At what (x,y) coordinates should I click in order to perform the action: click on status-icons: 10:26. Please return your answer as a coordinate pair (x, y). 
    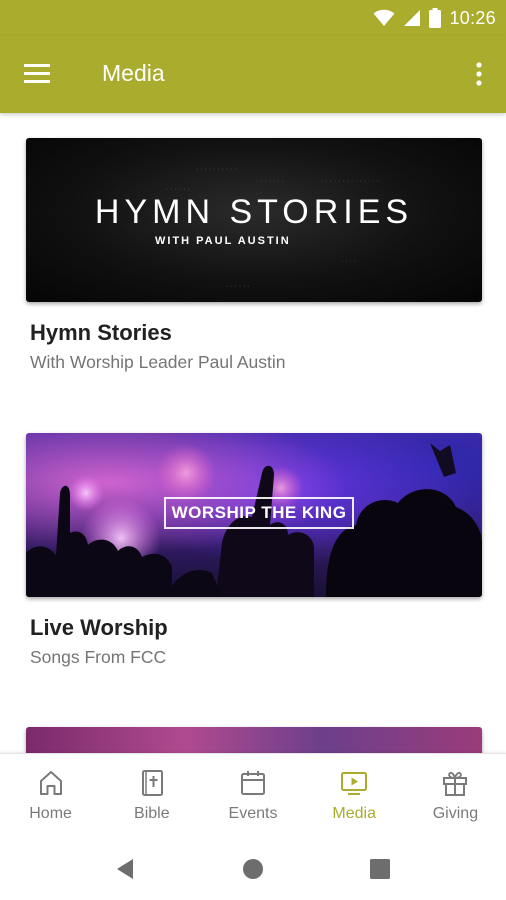
    Looking at the image, I should click on (434, 18).